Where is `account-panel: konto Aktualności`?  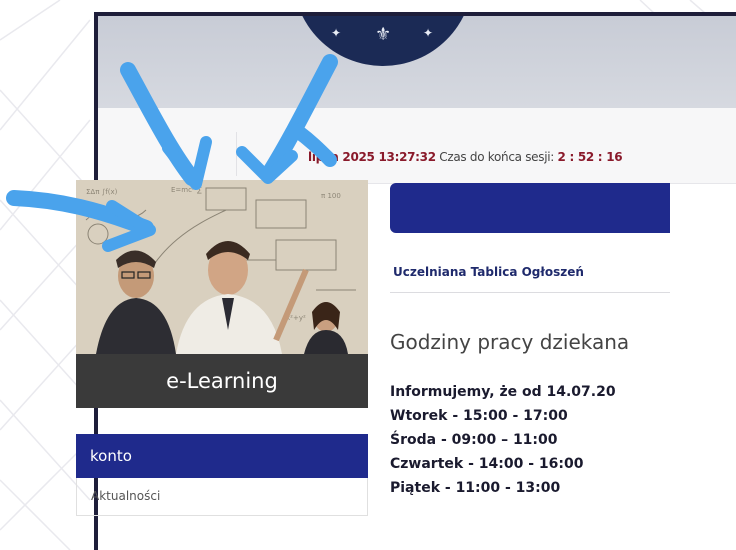
account-panel: konto Aktualności is located at coordinates (222, 475).